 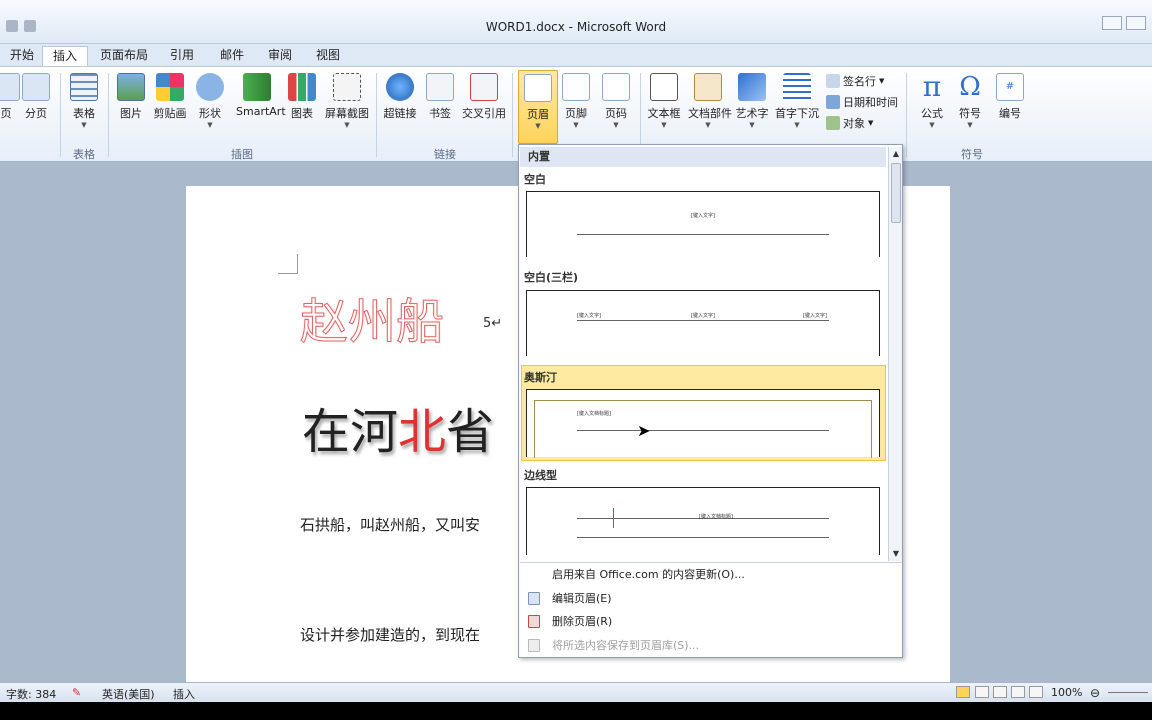 I want to click on scroll-up-icon: ▲, so click(x=896, y=154).